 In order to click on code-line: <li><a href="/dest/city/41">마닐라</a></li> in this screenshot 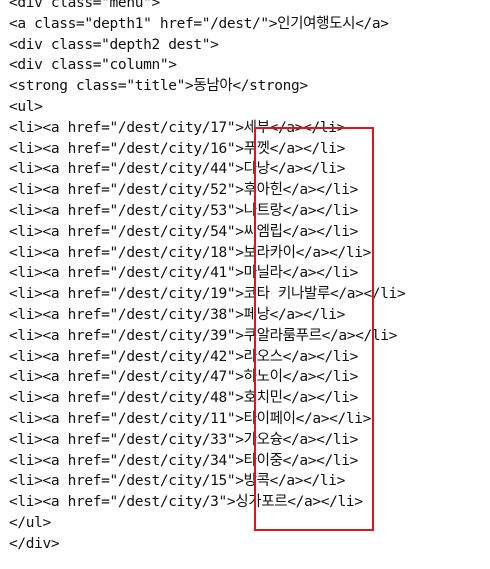, I will do `click(184, 273)`.